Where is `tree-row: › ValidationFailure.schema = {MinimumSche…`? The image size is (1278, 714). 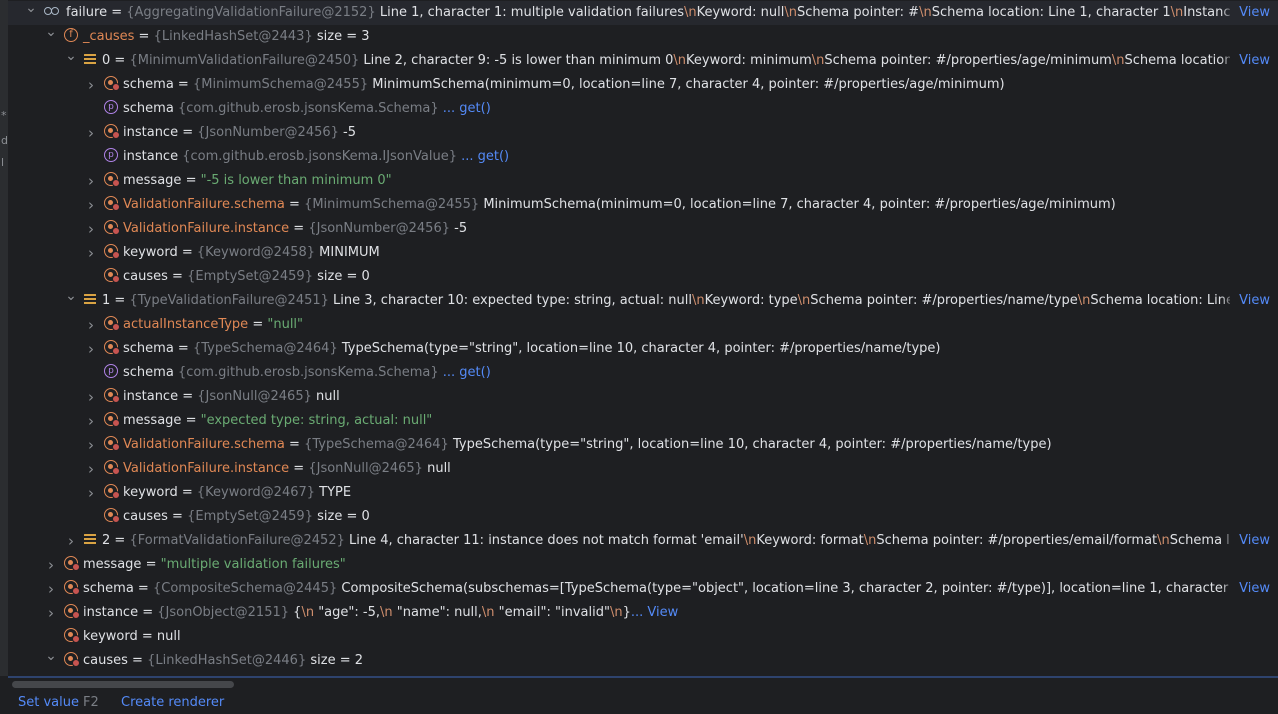 tree-row: › ValidationFailure.schema = {MinimumSche… is located at coordinates (643, 205).